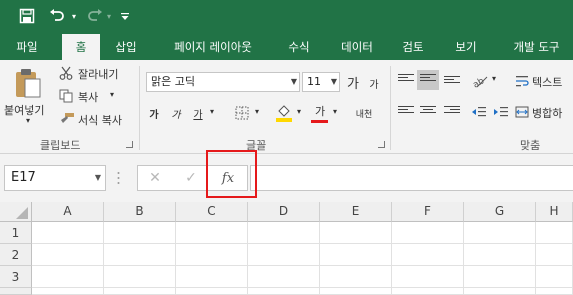 This screenshot has width=573, height=295. I want to click on align-top-icon, so click(406, 80).